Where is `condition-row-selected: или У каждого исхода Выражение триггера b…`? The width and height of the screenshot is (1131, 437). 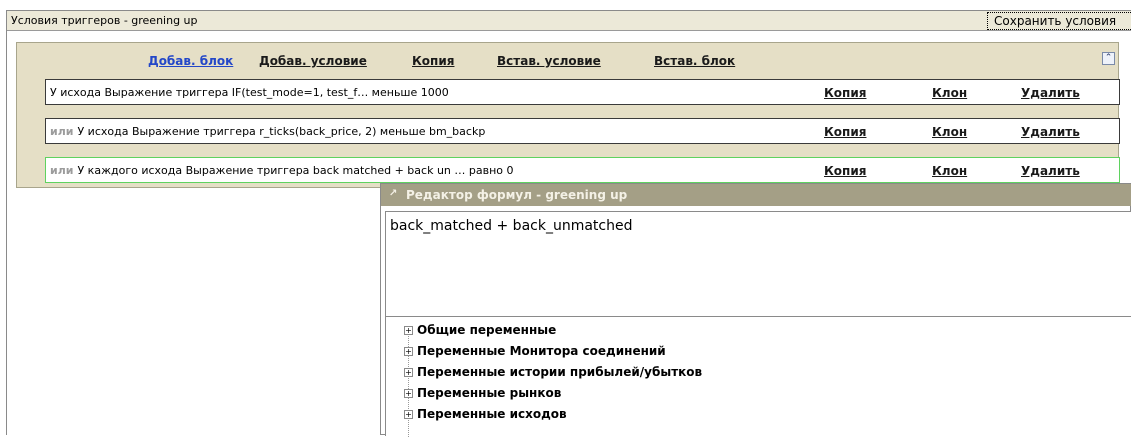
condition-row-selected: или У каждого исхода Выражение триггера b… is located at coordinates (582, 170).